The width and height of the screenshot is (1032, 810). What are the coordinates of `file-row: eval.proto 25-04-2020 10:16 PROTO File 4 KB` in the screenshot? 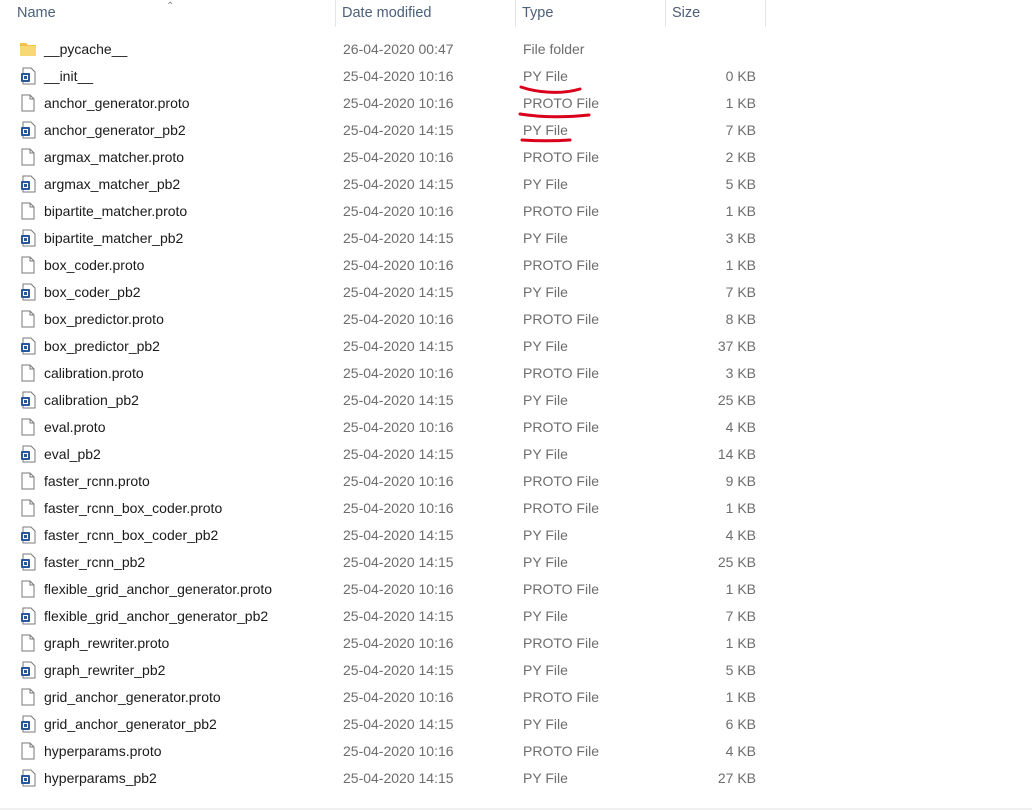 It's located at (383, 428).